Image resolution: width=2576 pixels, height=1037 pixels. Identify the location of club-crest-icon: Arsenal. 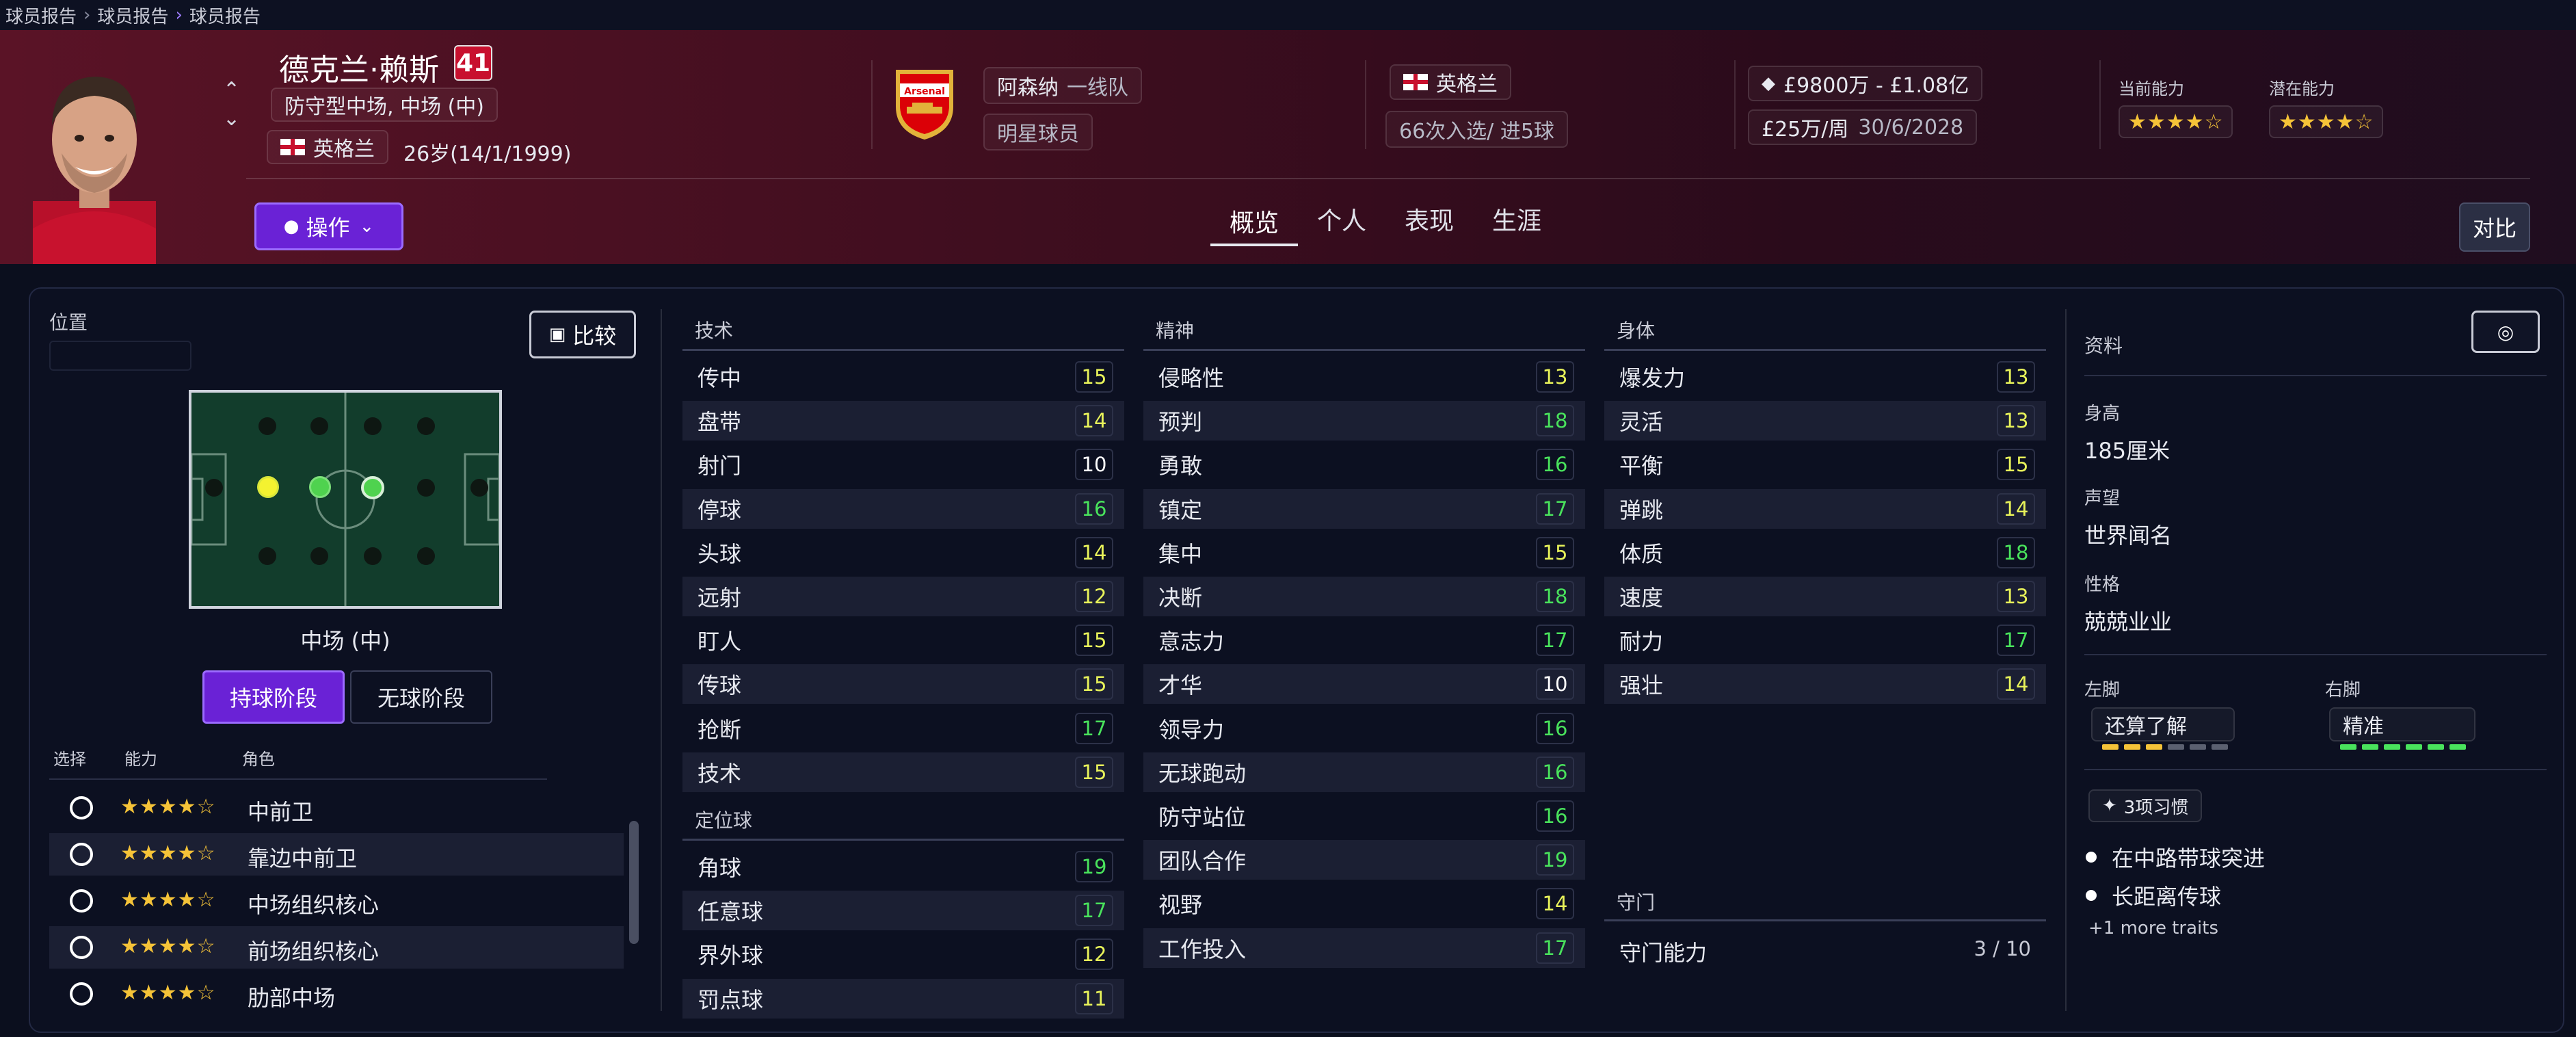
(924, 104).